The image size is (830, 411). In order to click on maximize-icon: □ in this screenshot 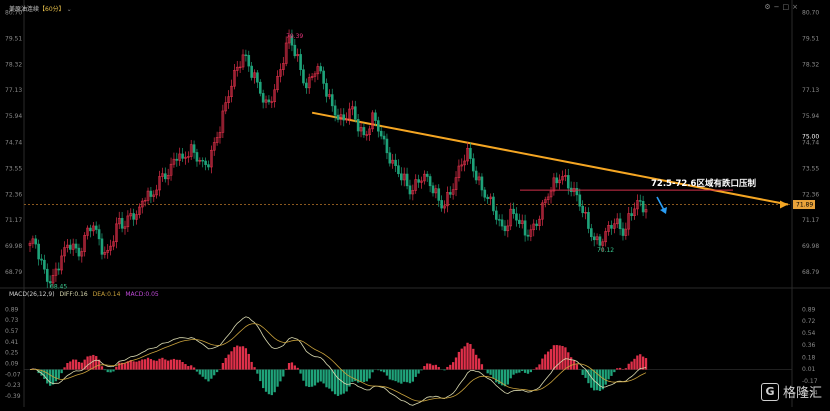, I will do `click(786, 7)`.